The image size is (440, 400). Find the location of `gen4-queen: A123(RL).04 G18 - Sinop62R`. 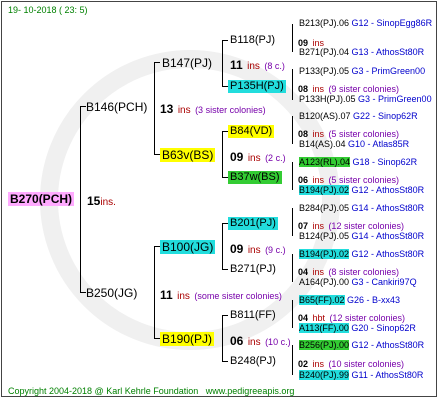

gen4-queen: A123(RL).04 G18 - Sinop62R is located at coordinates (358, 162).